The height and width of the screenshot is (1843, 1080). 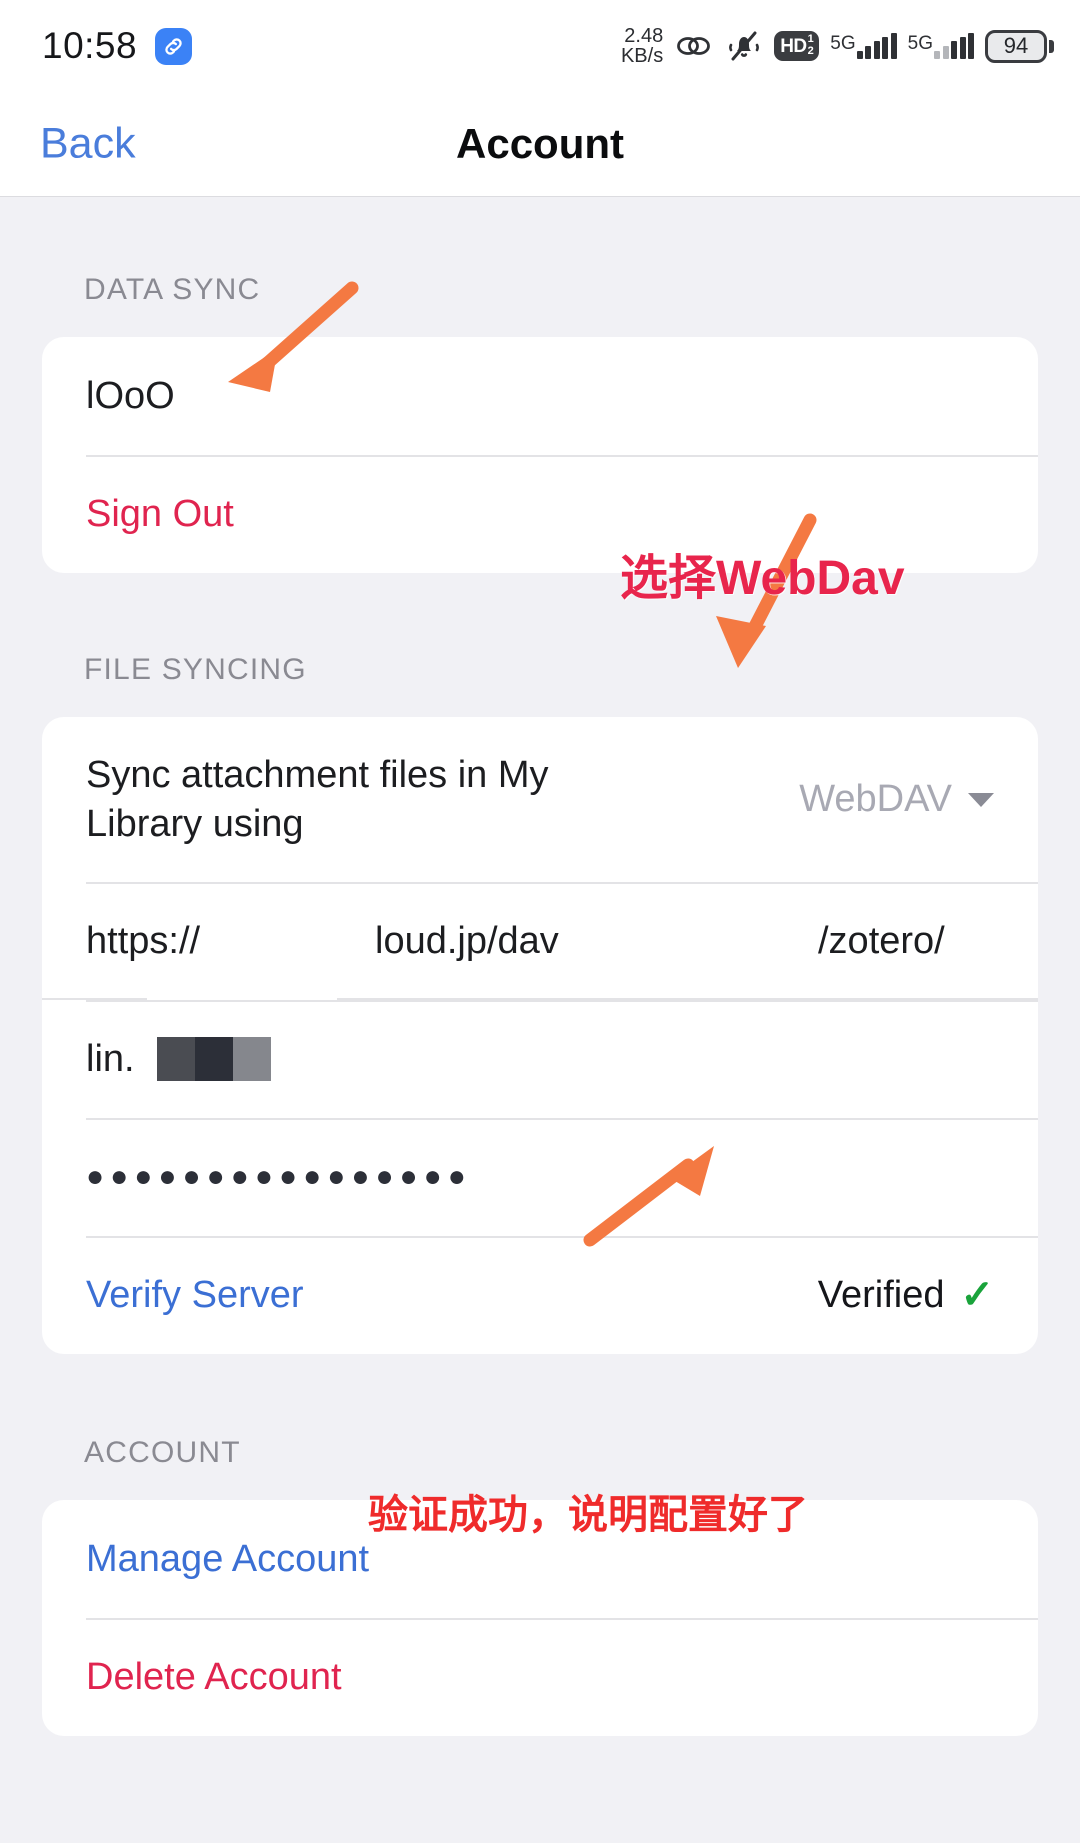 I want to click on network-speed: 2.48 KB/s, so click(x=642, y=45).